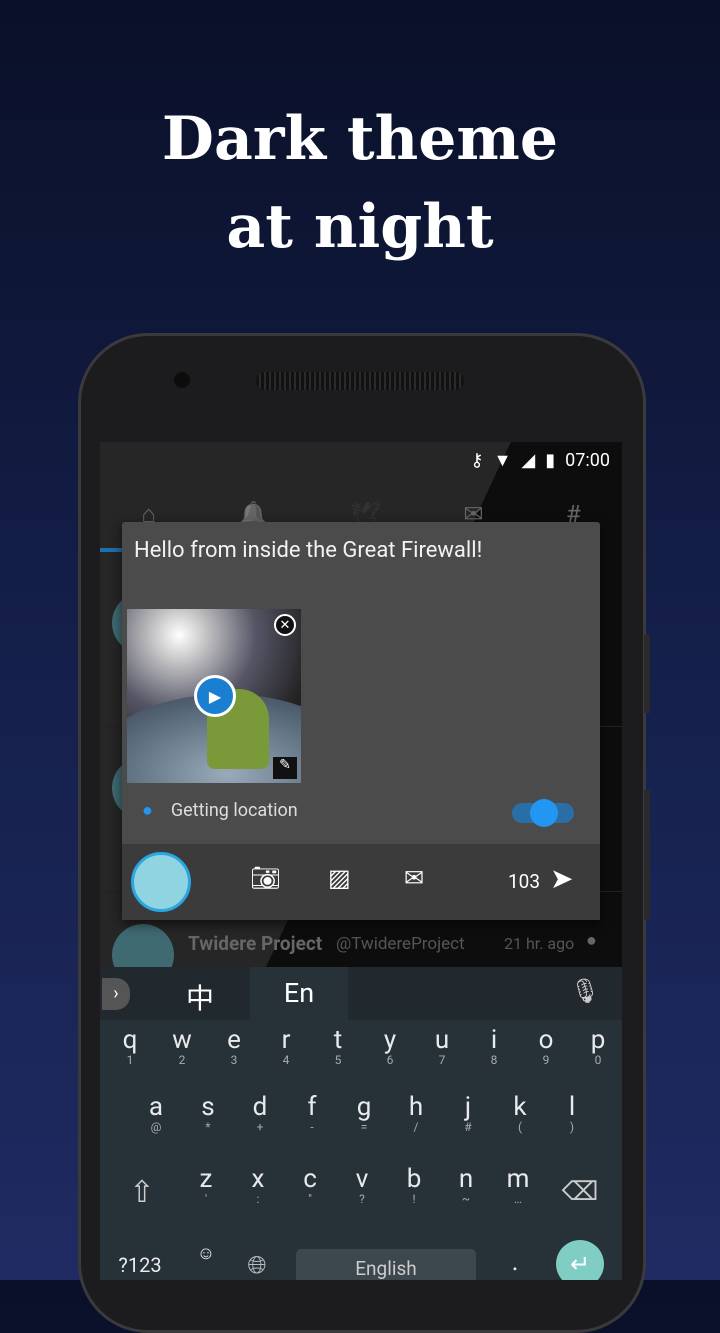  Describe the element at coordinates (285, 768) in the screenshot. I see `edit-media-icon: ✎` at that location.